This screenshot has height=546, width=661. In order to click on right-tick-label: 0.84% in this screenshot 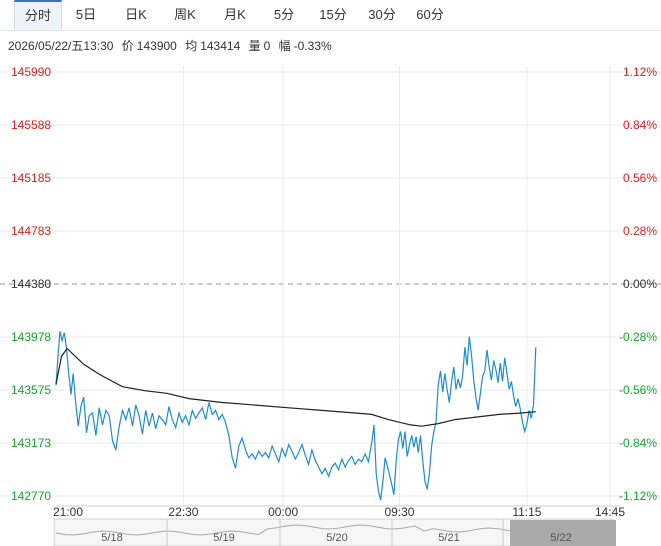, I will do `click(640, 125)`.